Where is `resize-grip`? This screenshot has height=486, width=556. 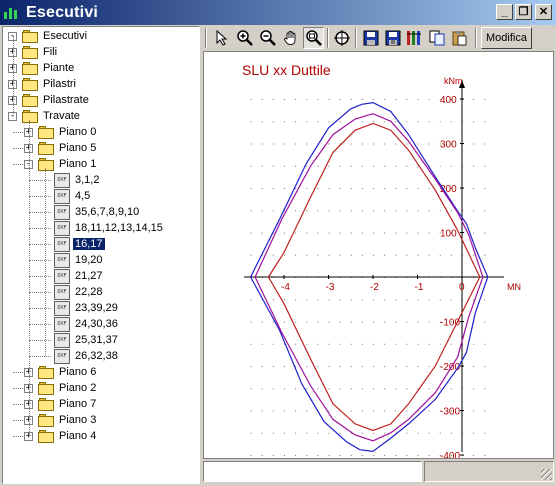
resize-grip is located at coordinates (546, 474).